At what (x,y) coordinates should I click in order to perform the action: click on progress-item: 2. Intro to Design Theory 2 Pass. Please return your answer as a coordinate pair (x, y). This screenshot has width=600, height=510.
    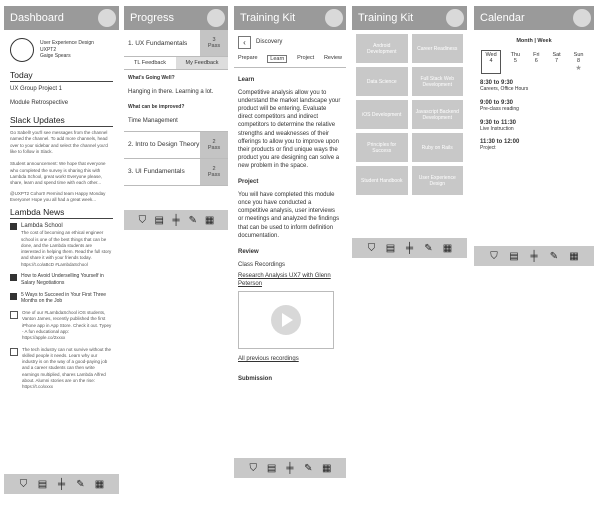
    Looking at the image, I should click on (176, 144).